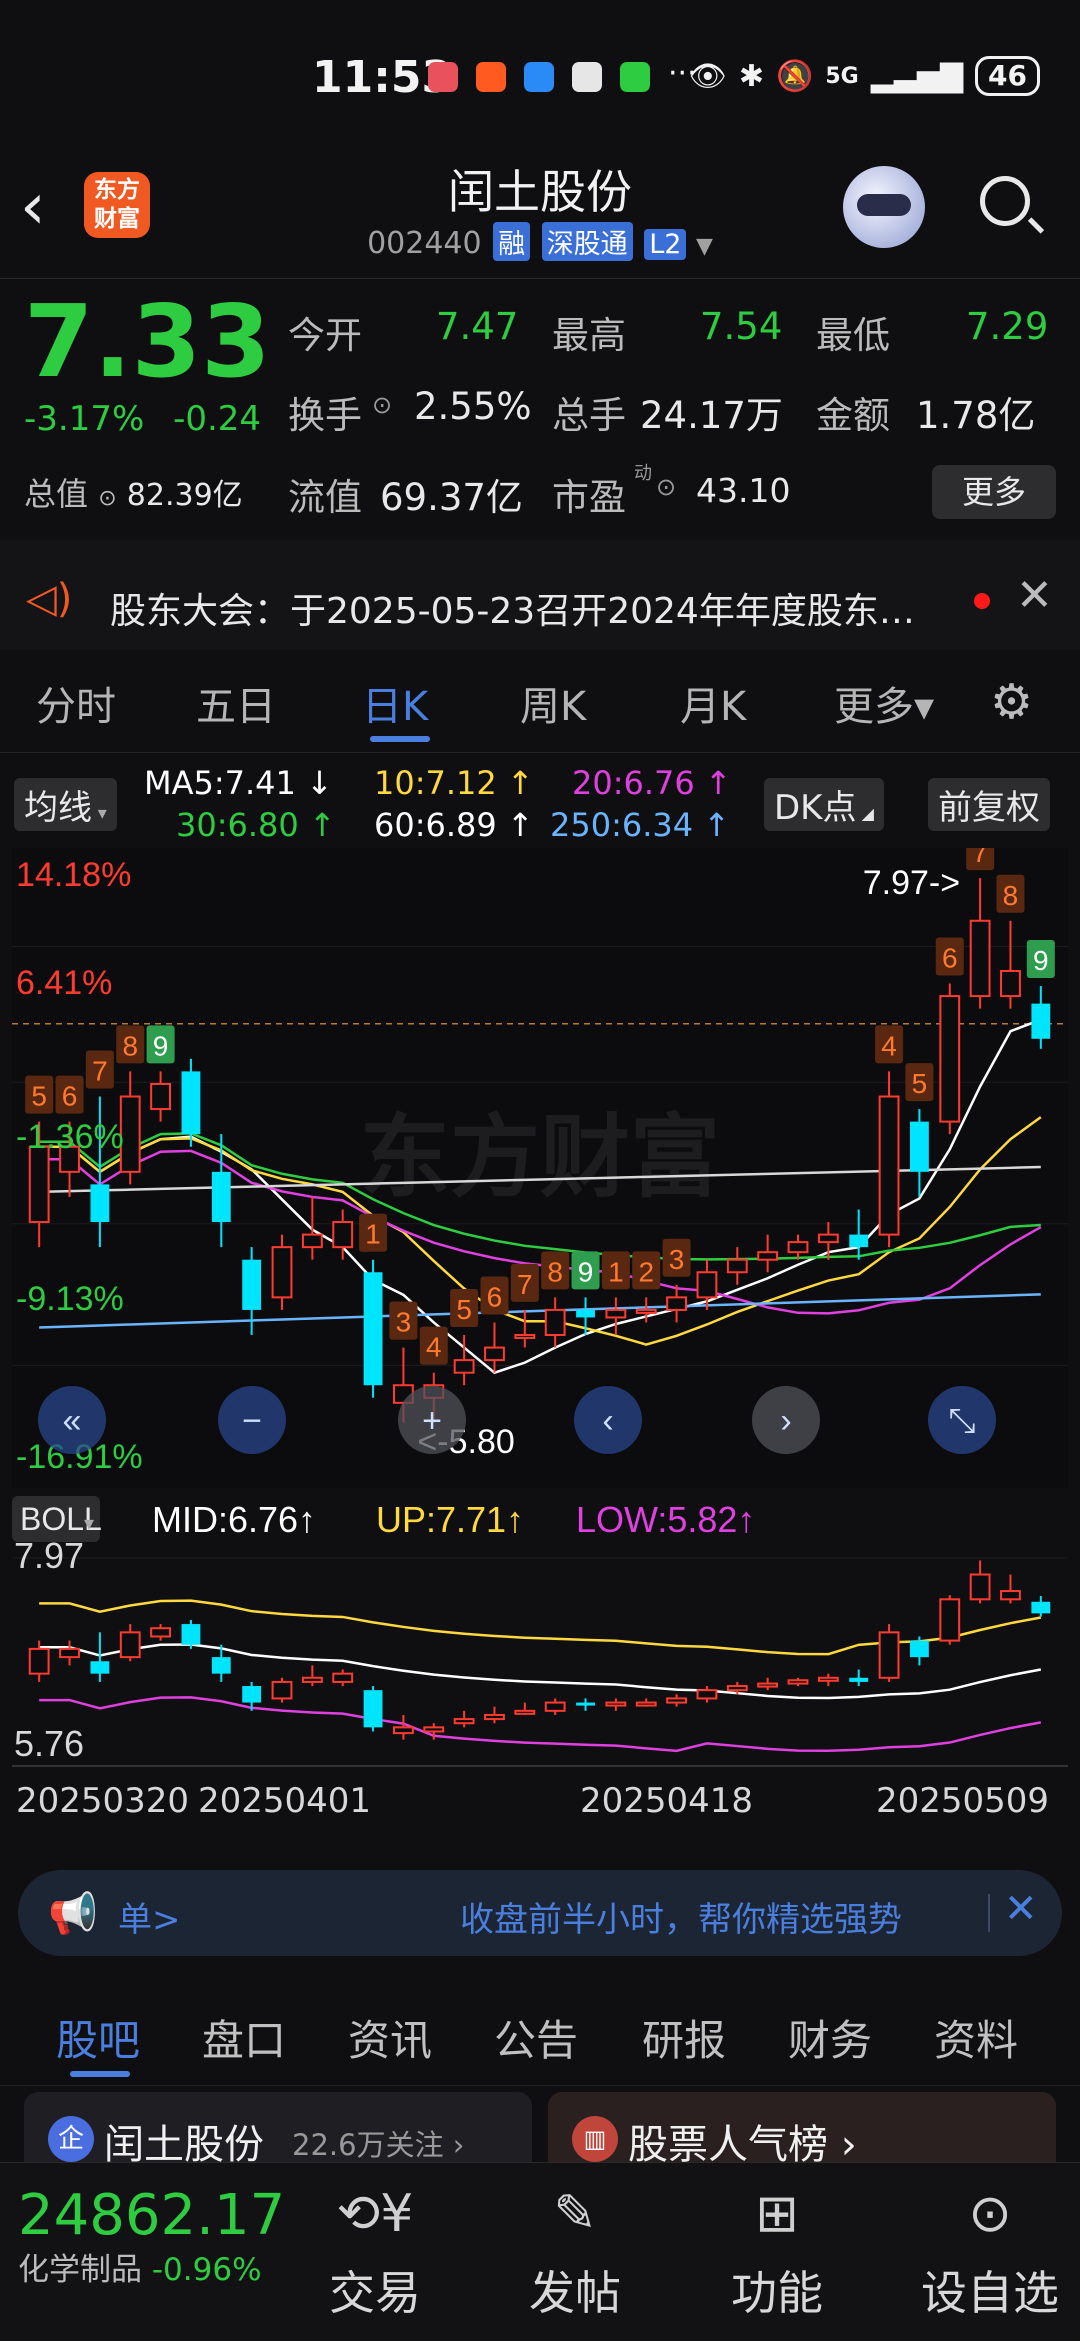 Image resolution: width=1080 pixels, height=2341 pixels. Describe the element at coordinates (553, 703) in the screenshot. I see `tab-weekly-k: 周K` at that location.